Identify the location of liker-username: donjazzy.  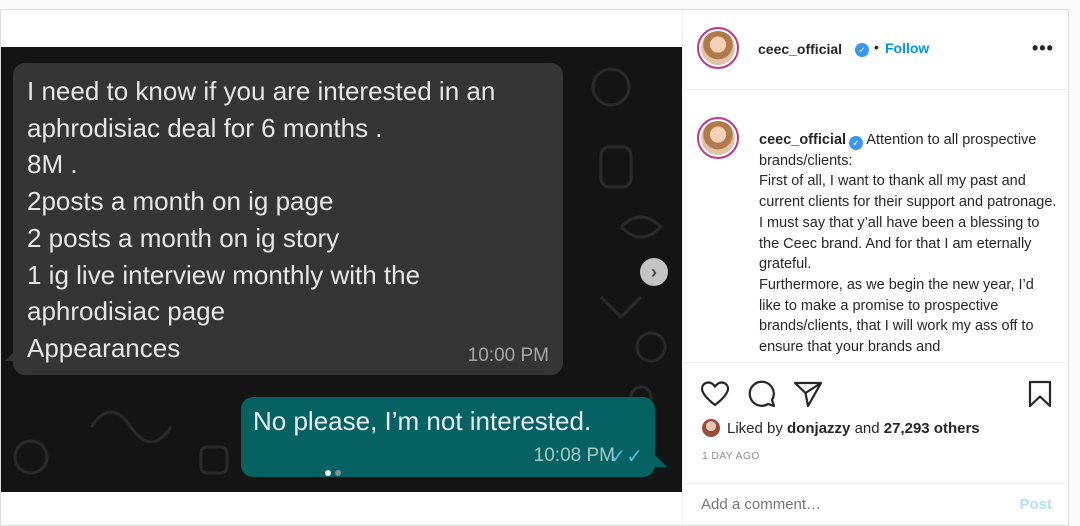
(818, 428).